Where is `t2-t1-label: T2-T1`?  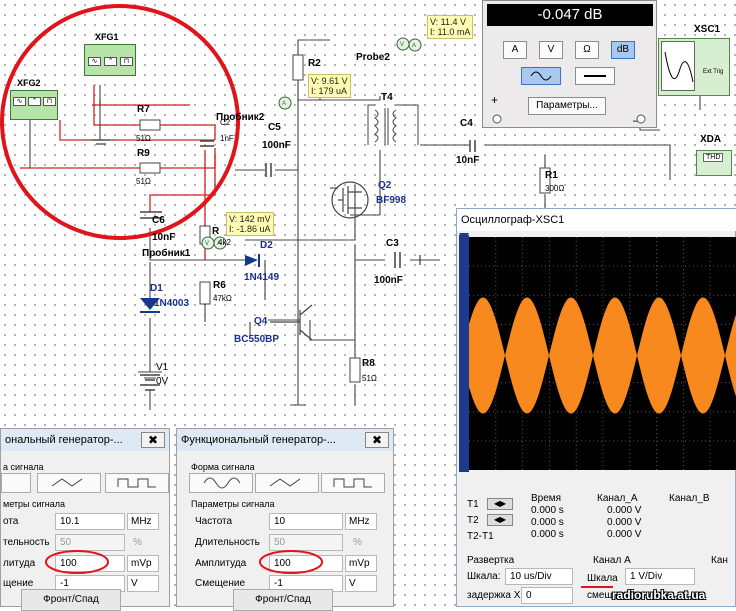
t2-t1-label: T2-T1 is located at coordinates (480, 536).